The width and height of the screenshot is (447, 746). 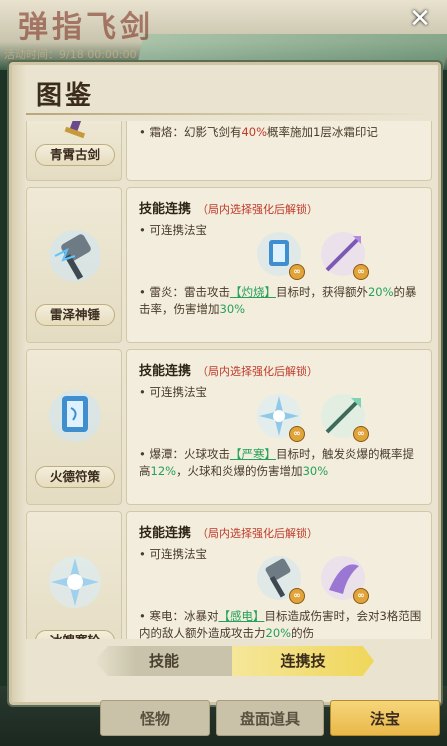 What do you see at coordinates (226, 114) in the screenshot?
I see `title-divider` at bounding box center [226, 114].